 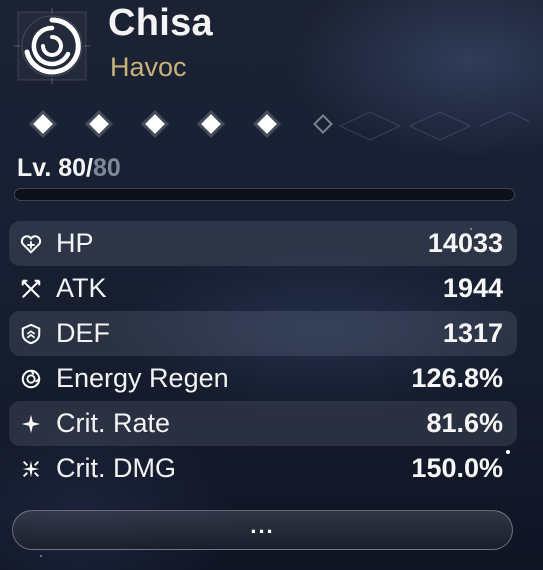 What do you see at coordinates (263, 423) in the screenshot?
I see `stat-row-crit-rate: Crit. Rate 81.6%` at bounding box center [263, 423].